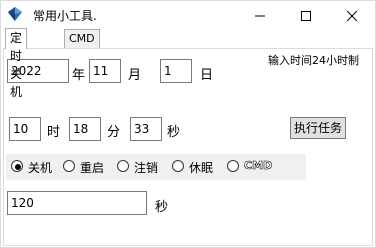 This screenshot has height=248, width=376. What do you see at coordinates (16, 63) in the screenshot?
I see `tab-shutdown-timer: 定时关机` at bounding box center [16, 63].